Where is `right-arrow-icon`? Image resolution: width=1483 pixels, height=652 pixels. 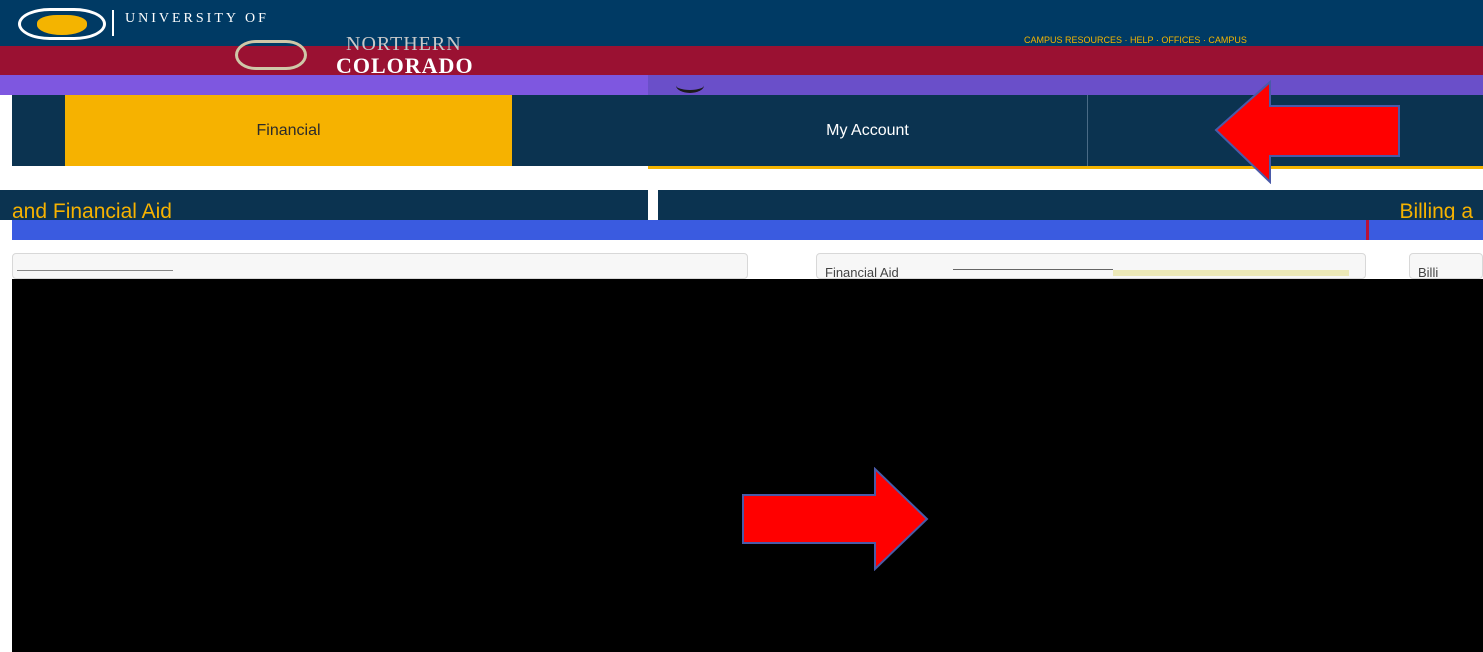 right-arrow-icon is located at coordinates (835, 519).